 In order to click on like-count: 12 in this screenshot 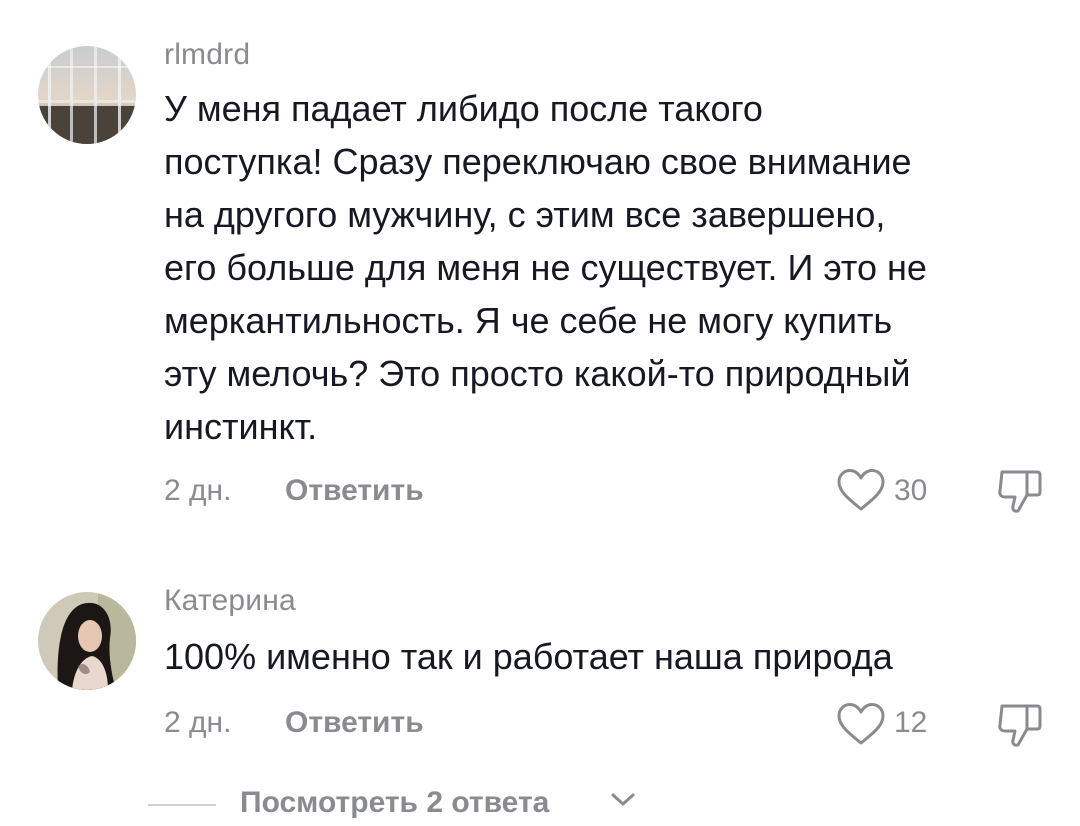, I will do `click(911, 722)`.